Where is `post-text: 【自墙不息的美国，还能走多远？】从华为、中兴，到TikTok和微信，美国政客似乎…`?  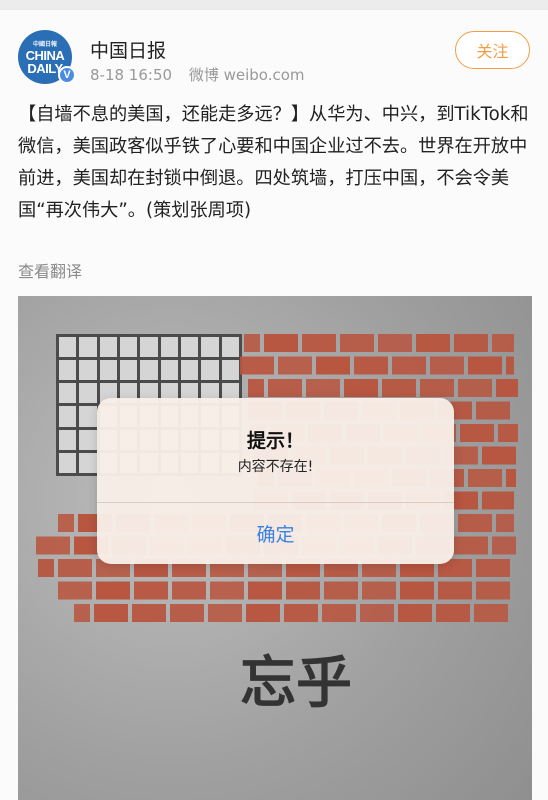
post-text: 【自墙不息的美国，还能走多远？】从华为、中兴，到TikTok和微信，美国政客似乎… is located at coordinates (273, 162).